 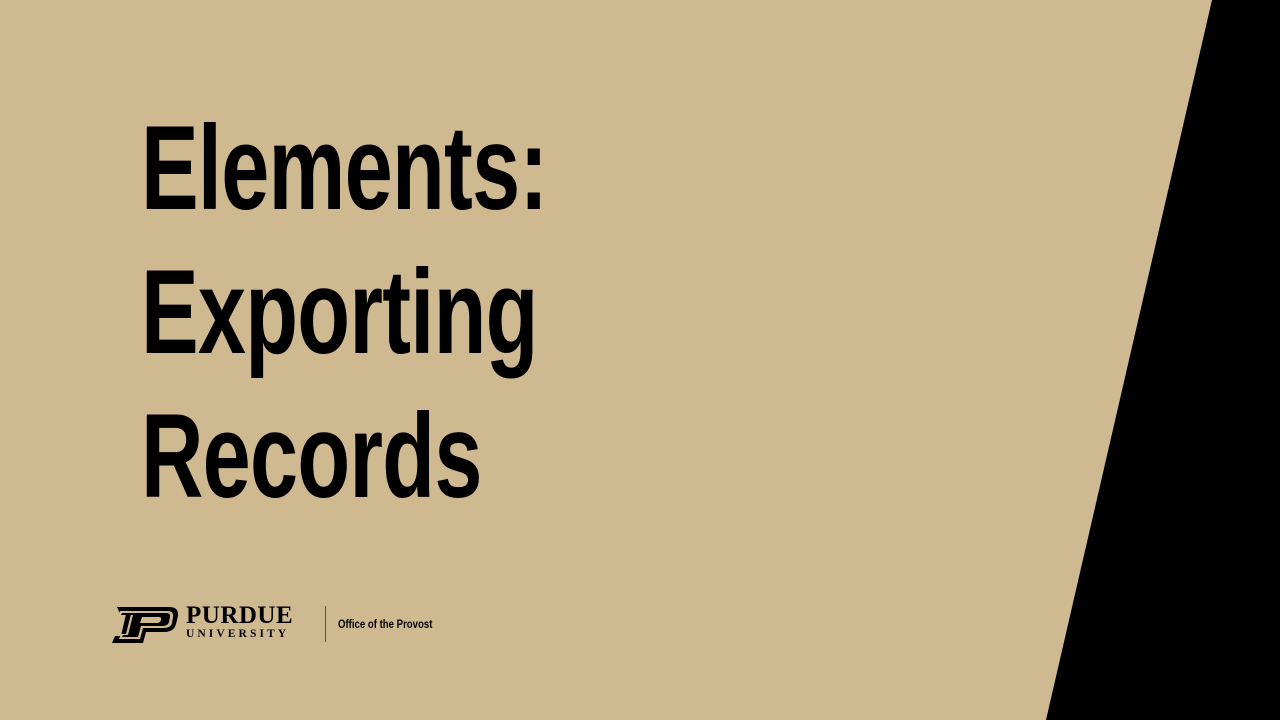 What do you see at coordinates (238, 634) in the screenshot?
I see `wordmark-university: UNIVERSITY` at bounding box center [238, 634].